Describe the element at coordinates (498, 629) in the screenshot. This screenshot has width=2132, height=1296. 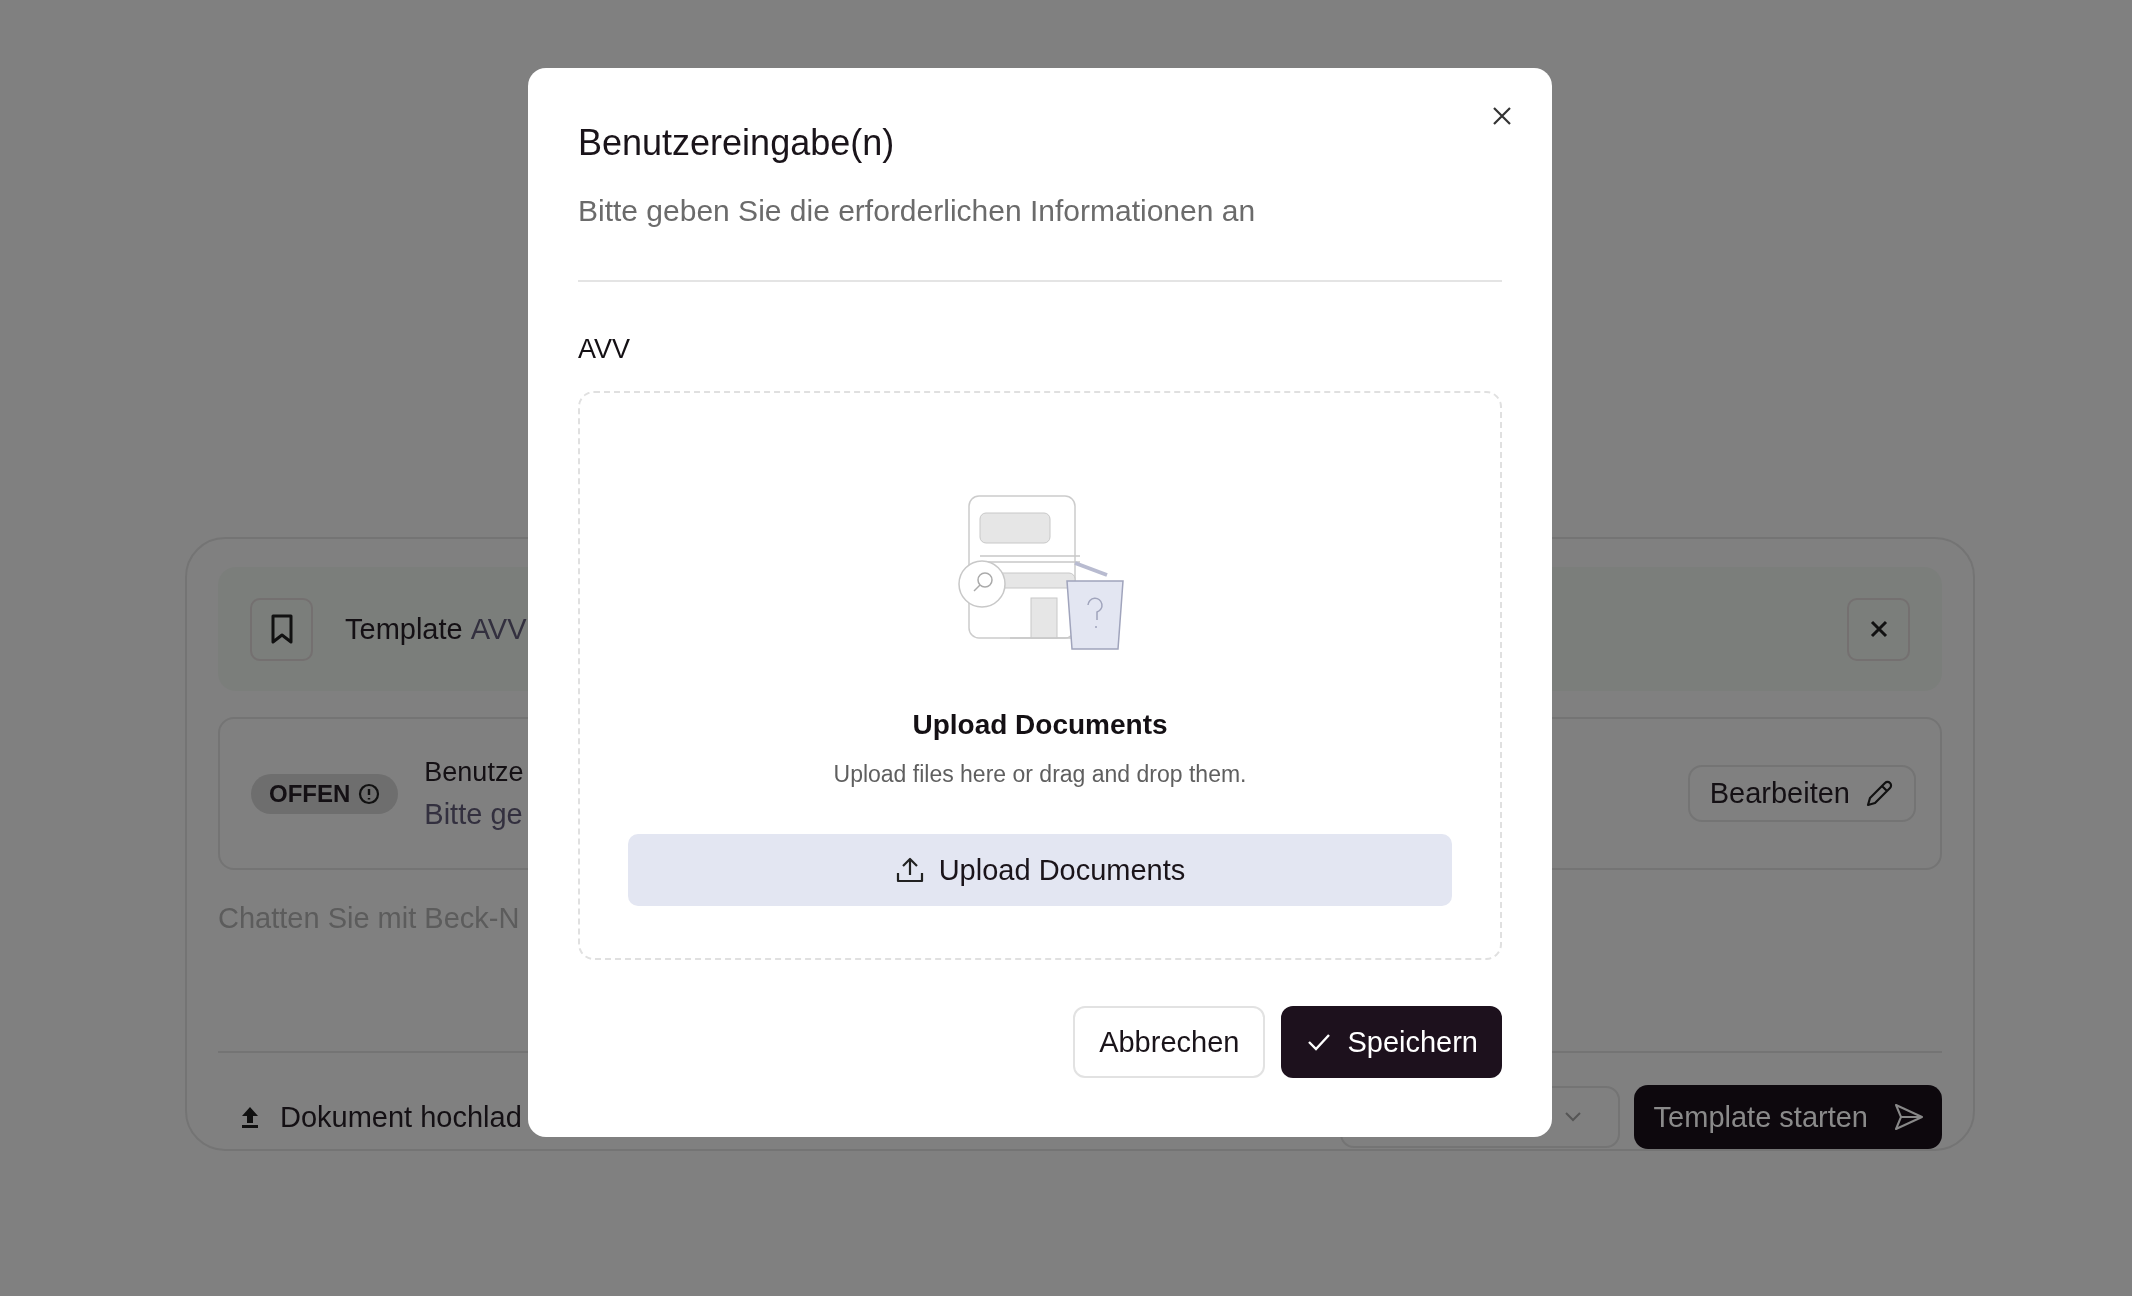
I see `template-name: AVV` at that location.